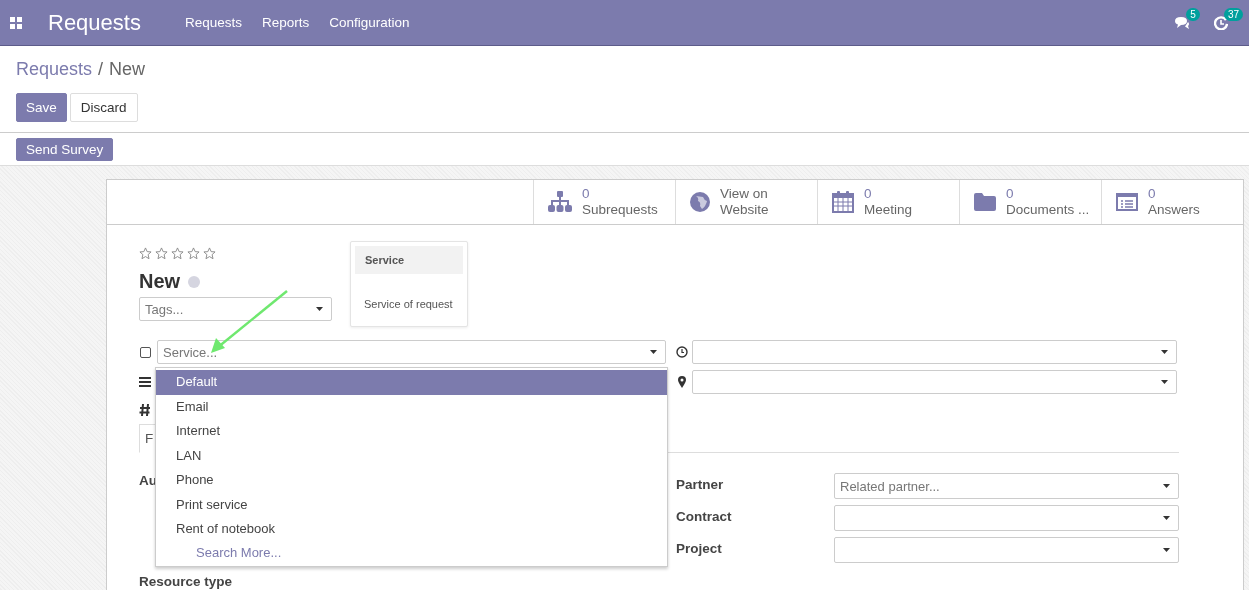 The image size is (1249, 590). I want to click on tooltip-title: Service, so click(409, 260).